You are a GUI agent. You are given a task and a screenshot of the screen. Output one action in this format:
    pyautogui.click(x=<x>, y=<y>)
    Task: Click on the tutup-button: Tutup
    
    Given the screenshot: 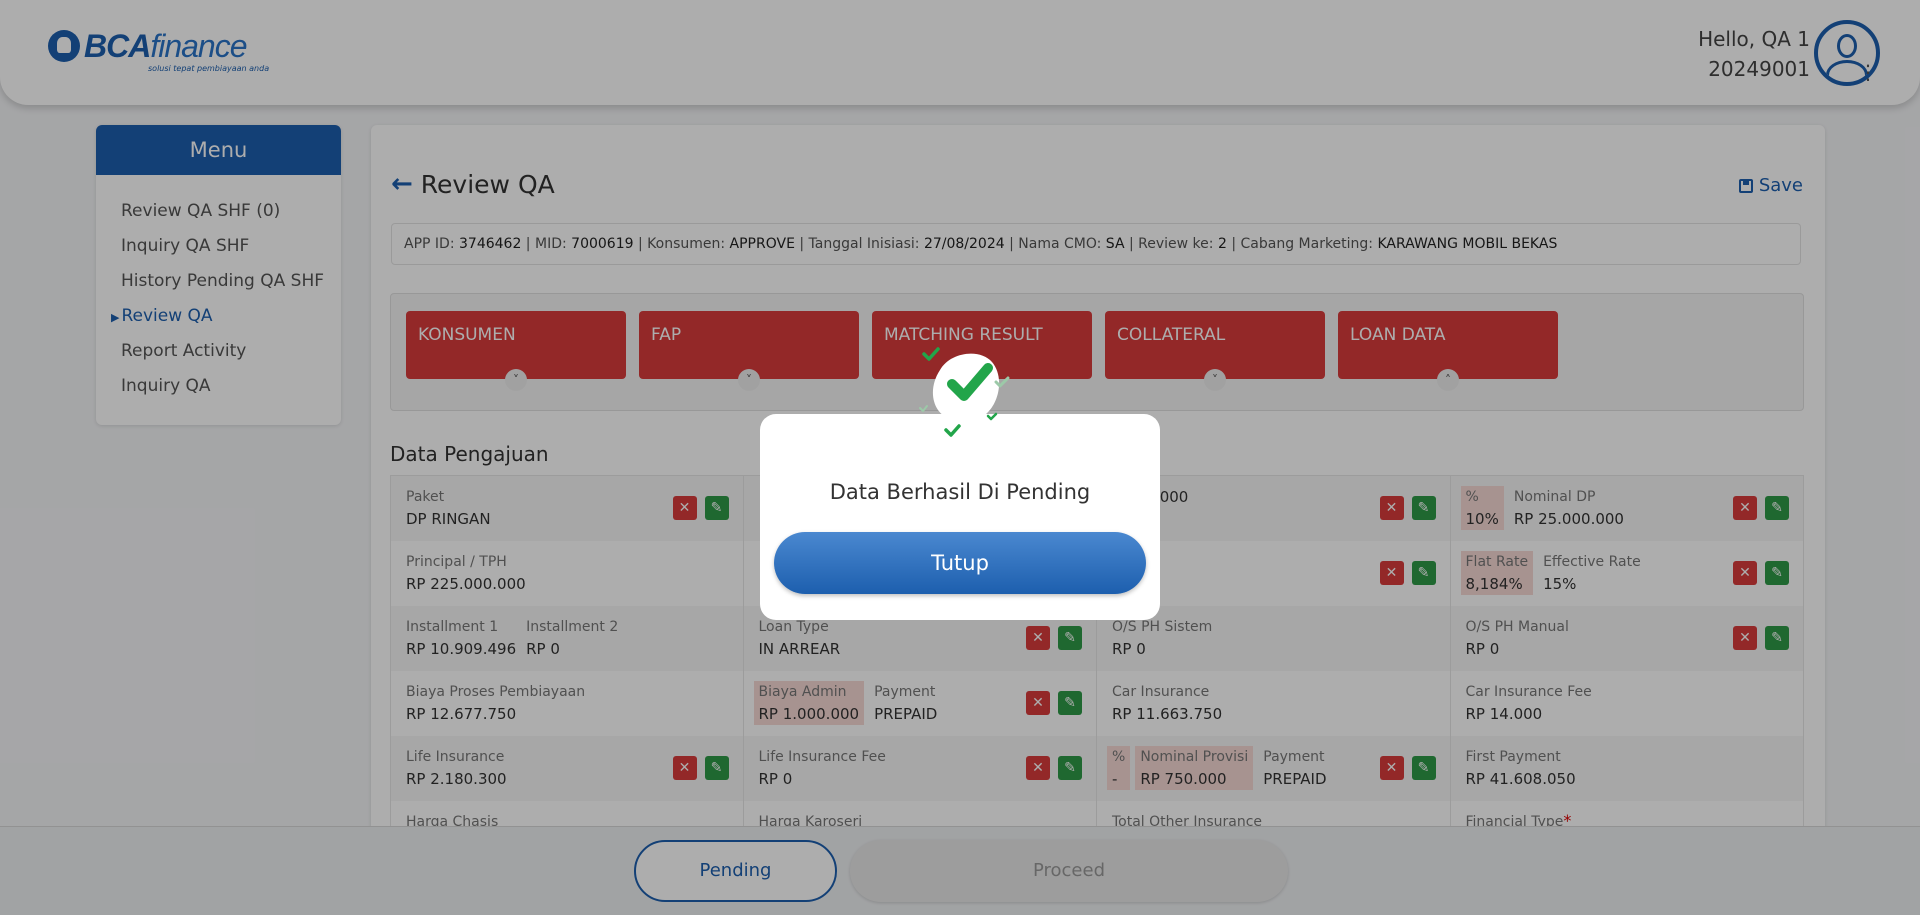 What is the action you would take?
    pyautogui.click(x=960, y=563)
    